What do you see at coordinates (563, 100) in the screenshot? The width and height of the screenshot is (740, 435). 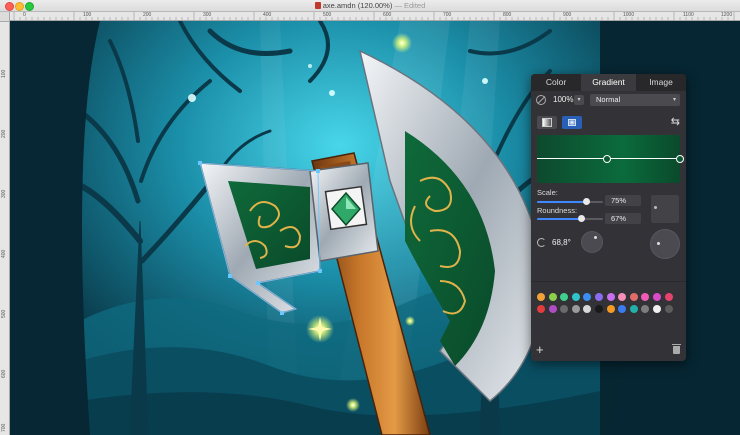 I see `opacity-value: 100%` at bounding box center [563, 100].